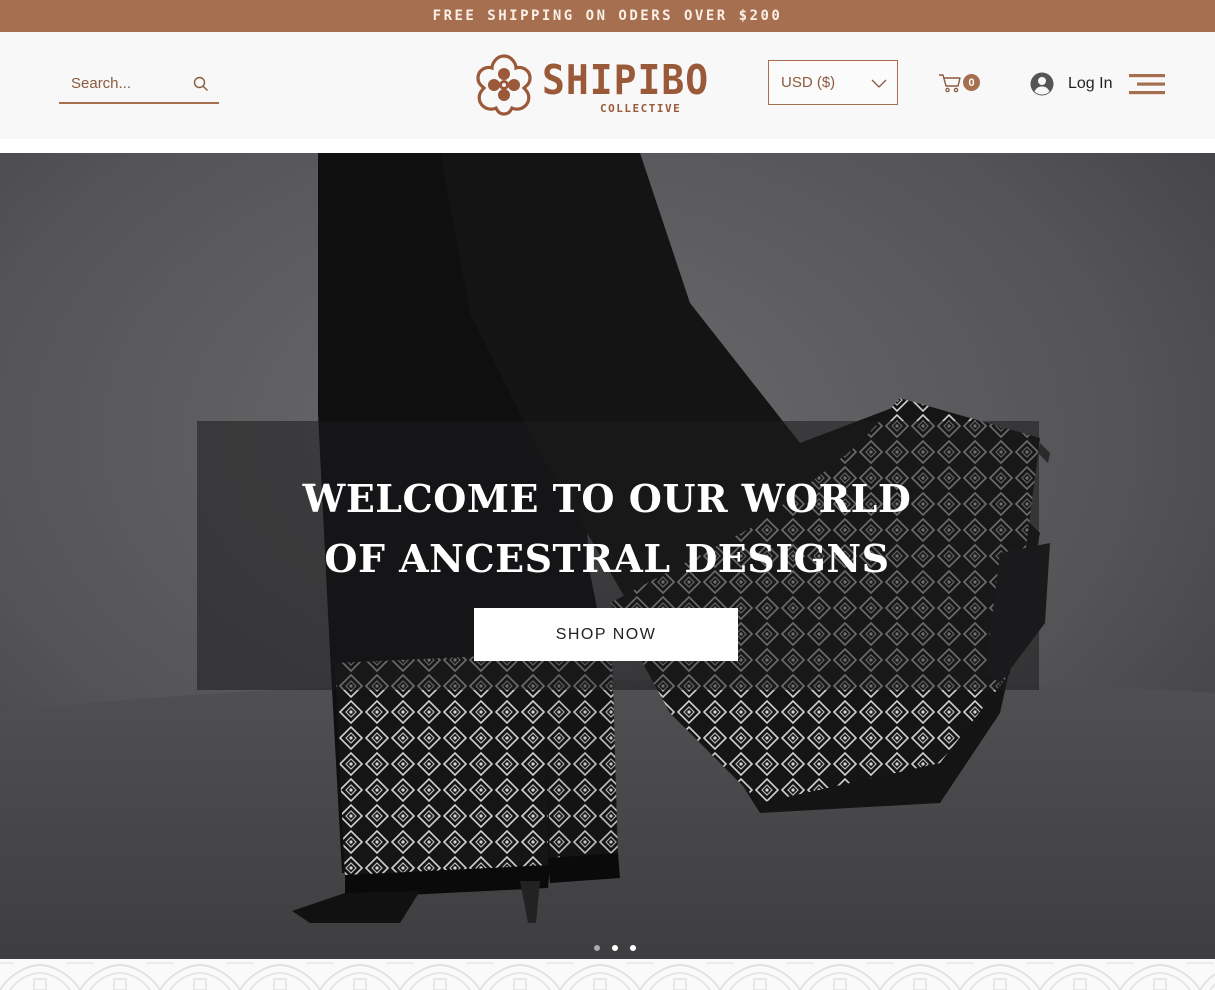  I want to click on shop-now-button: SHOP NOW, so click(606, 634).